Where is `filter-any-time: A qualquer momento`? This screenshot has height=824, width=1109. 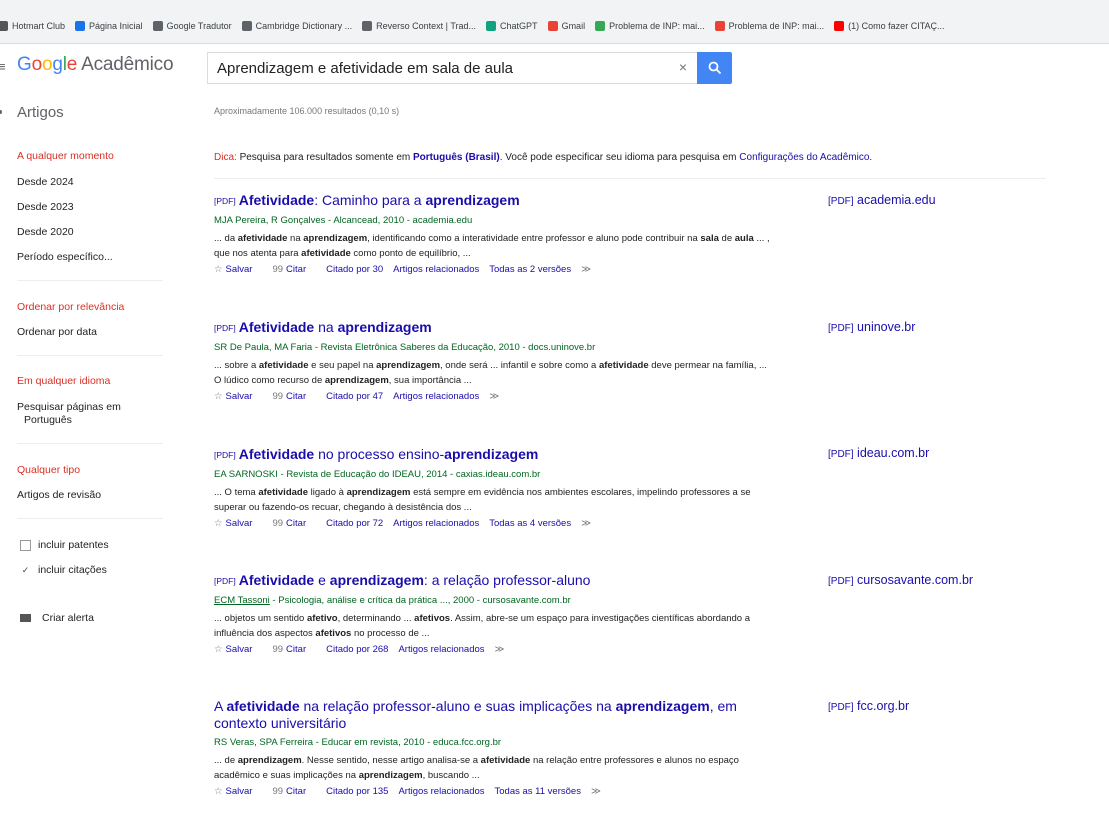 filter-any-time: A qualquer momento is located at coordinates (65, 156).